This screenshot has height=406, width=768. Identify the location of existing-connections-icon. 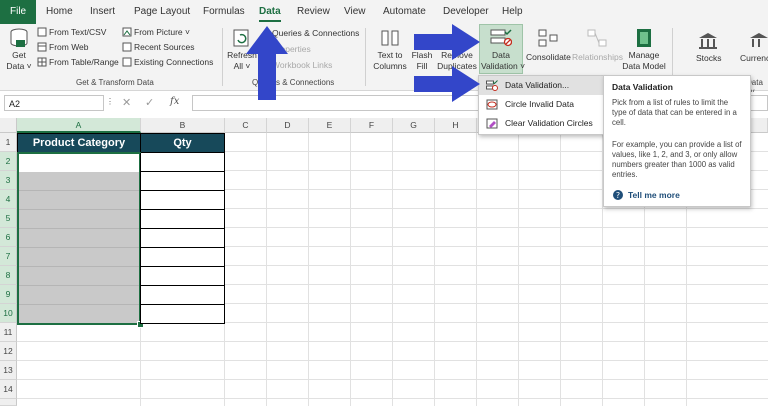
(127, 62).